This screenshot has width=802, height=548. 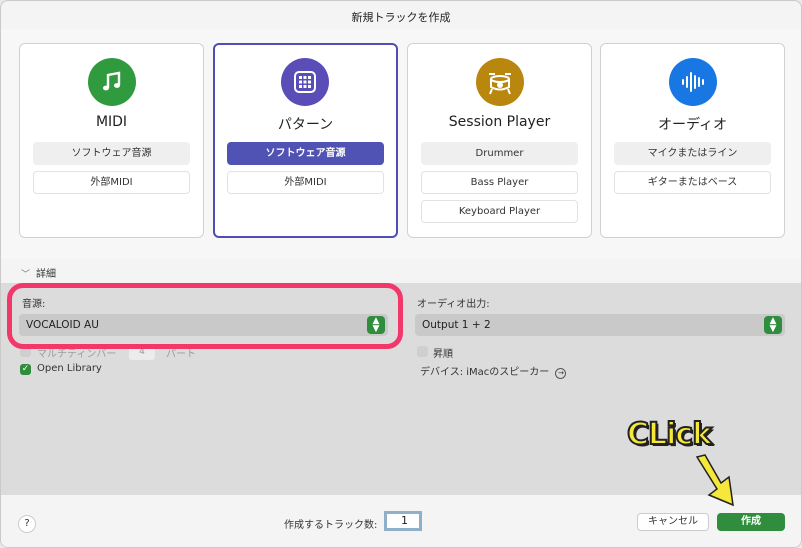 I want to click on drum-icon, so click(x=499, y=82).